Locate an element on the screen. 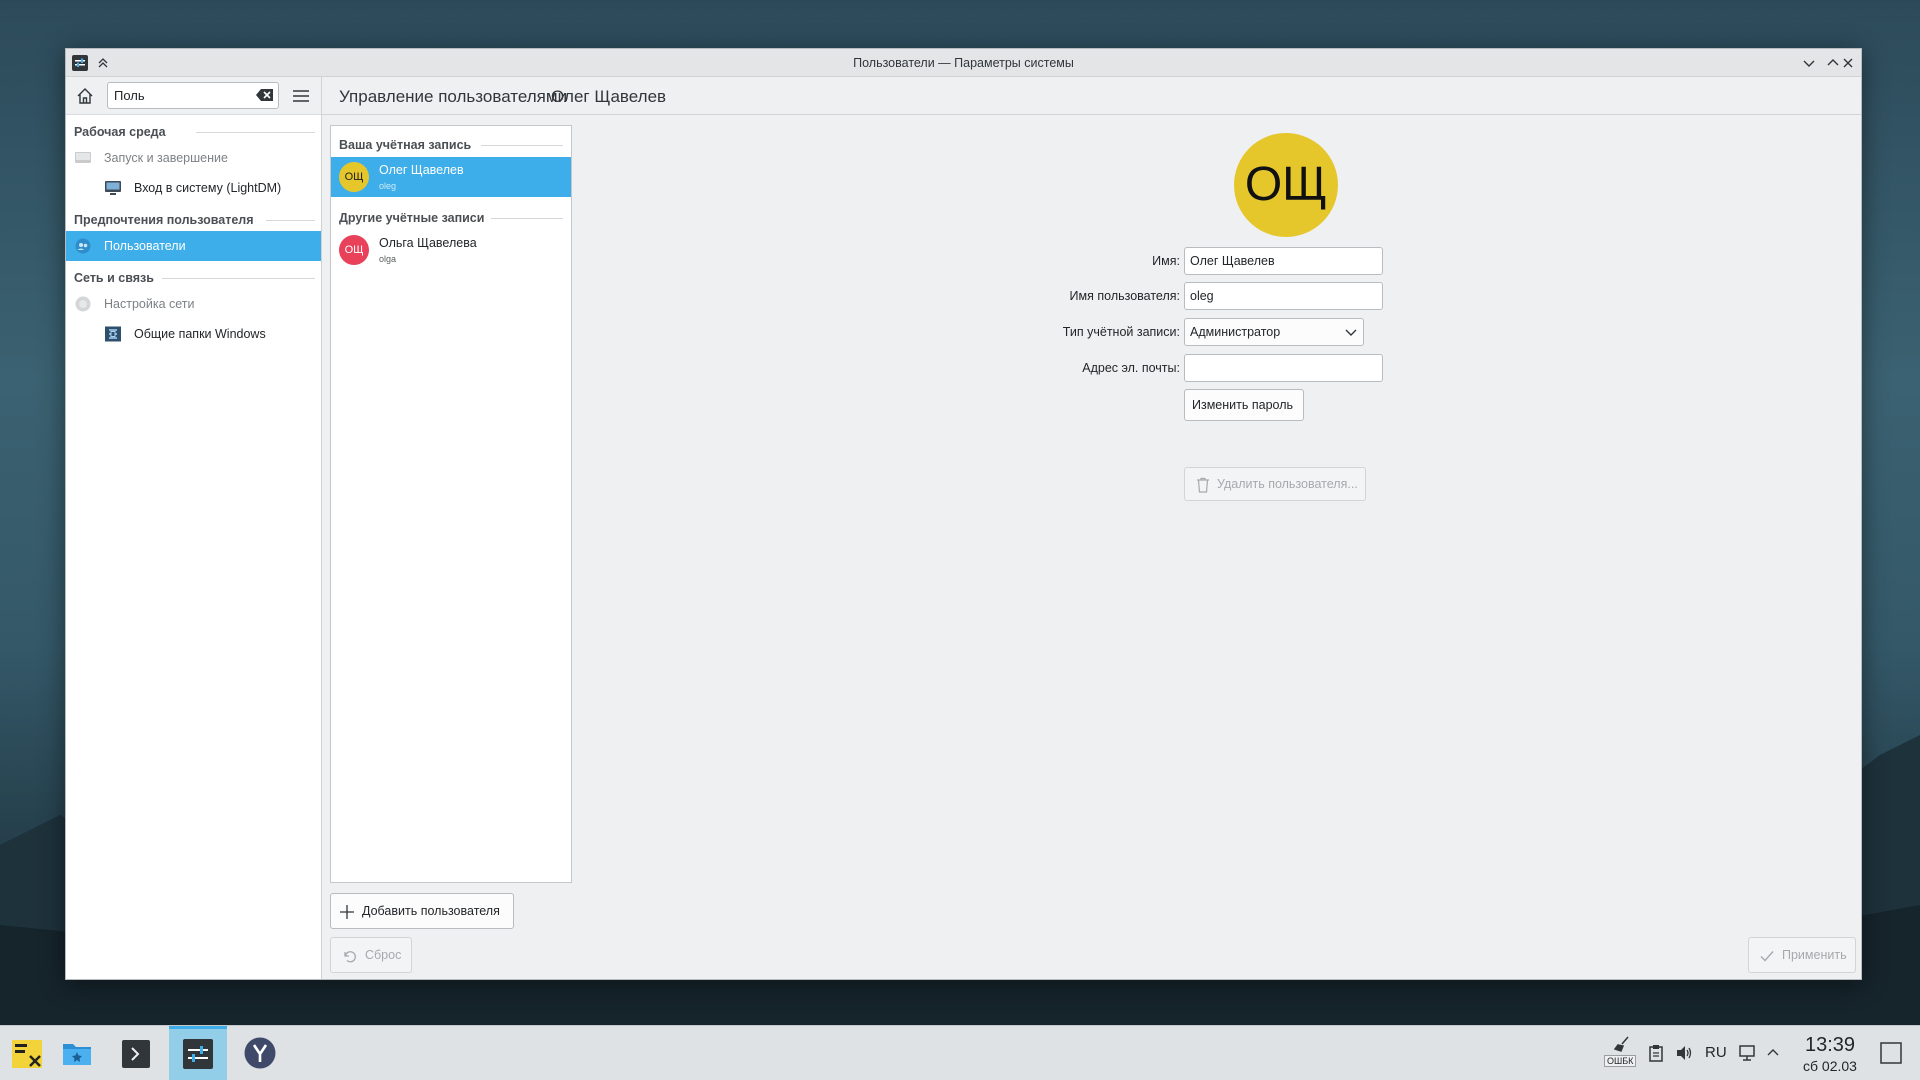 The image size is (1920, 1080). change-password-button: Изменить пароль is located at coordinates (1244, 405).